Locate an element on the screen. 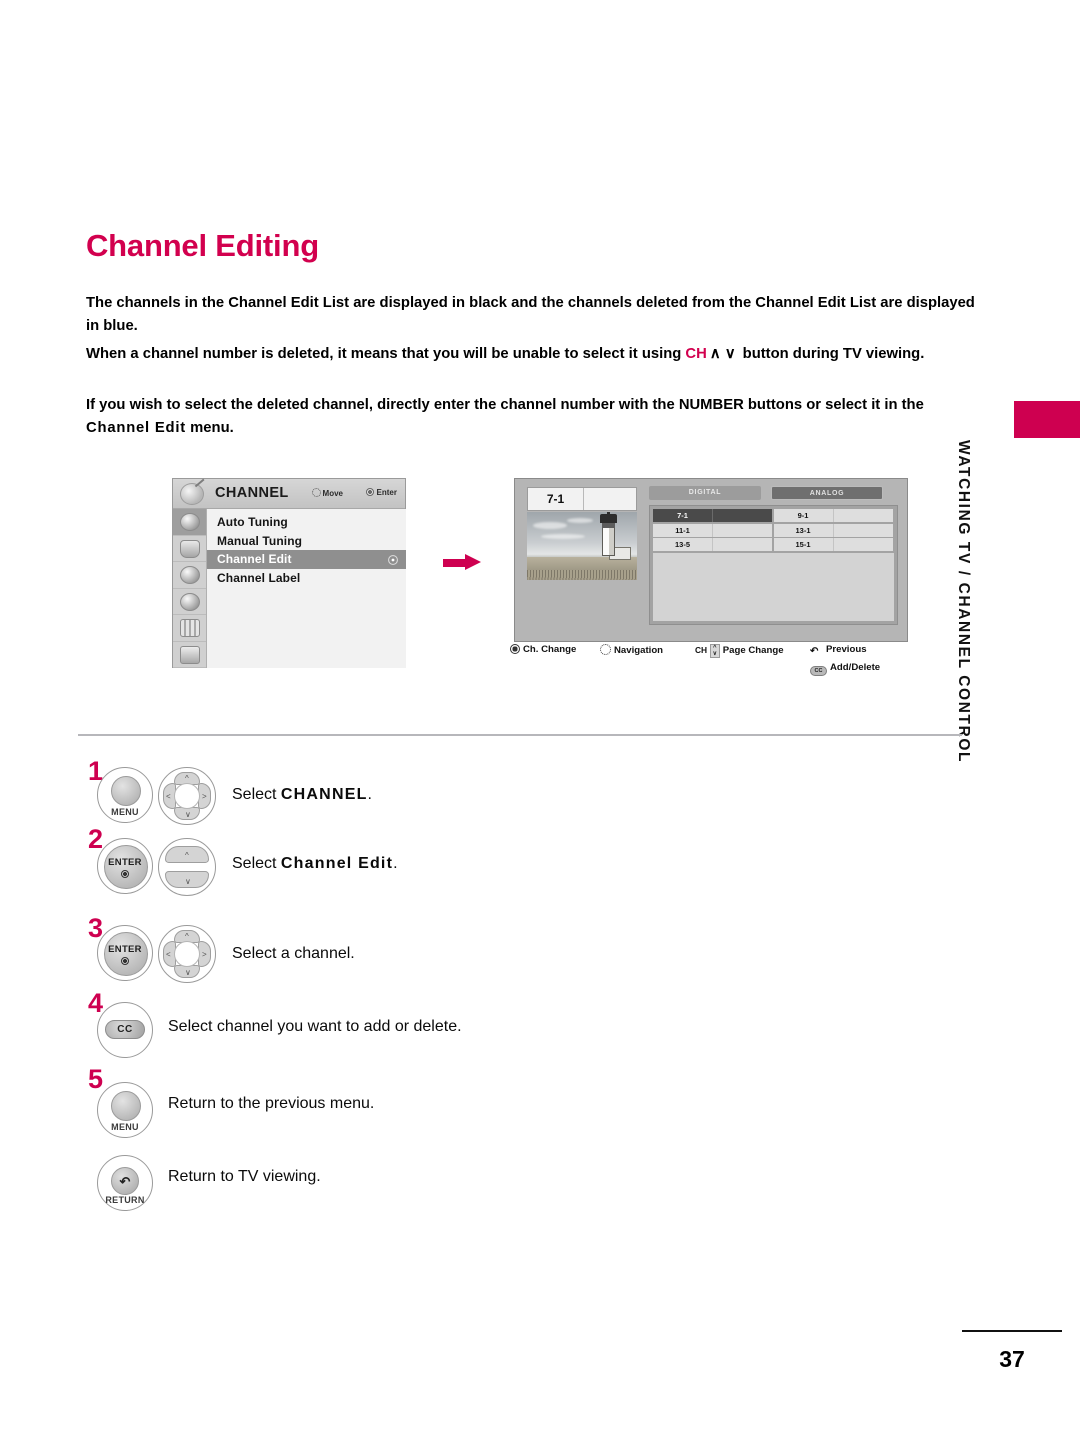 This screenshot has width=1080, height=1439. channel-number: 13-1 is located at coordinates (804, 530).